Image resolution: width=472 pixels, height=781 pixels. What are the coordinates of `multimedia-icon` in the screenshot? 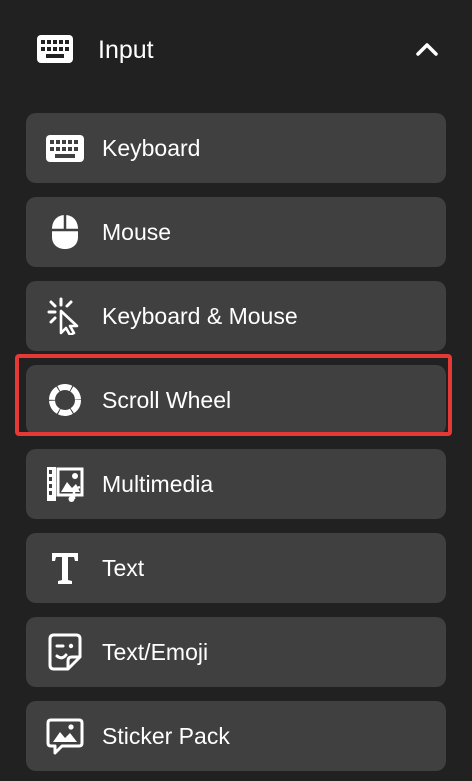 It's located at (65, 484).